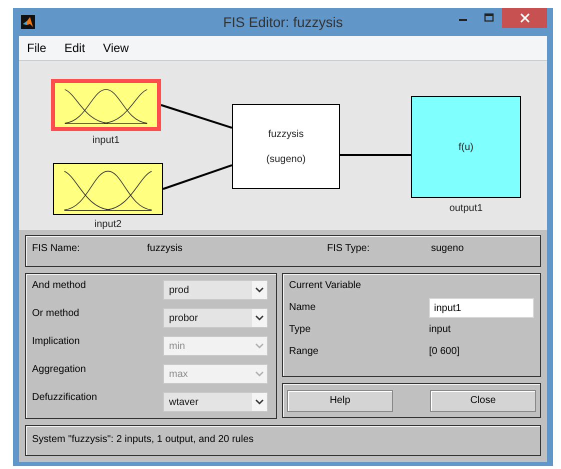 This screenshot has height=469, width=561. I want to click on app-logo-icon, so click(28, 22).